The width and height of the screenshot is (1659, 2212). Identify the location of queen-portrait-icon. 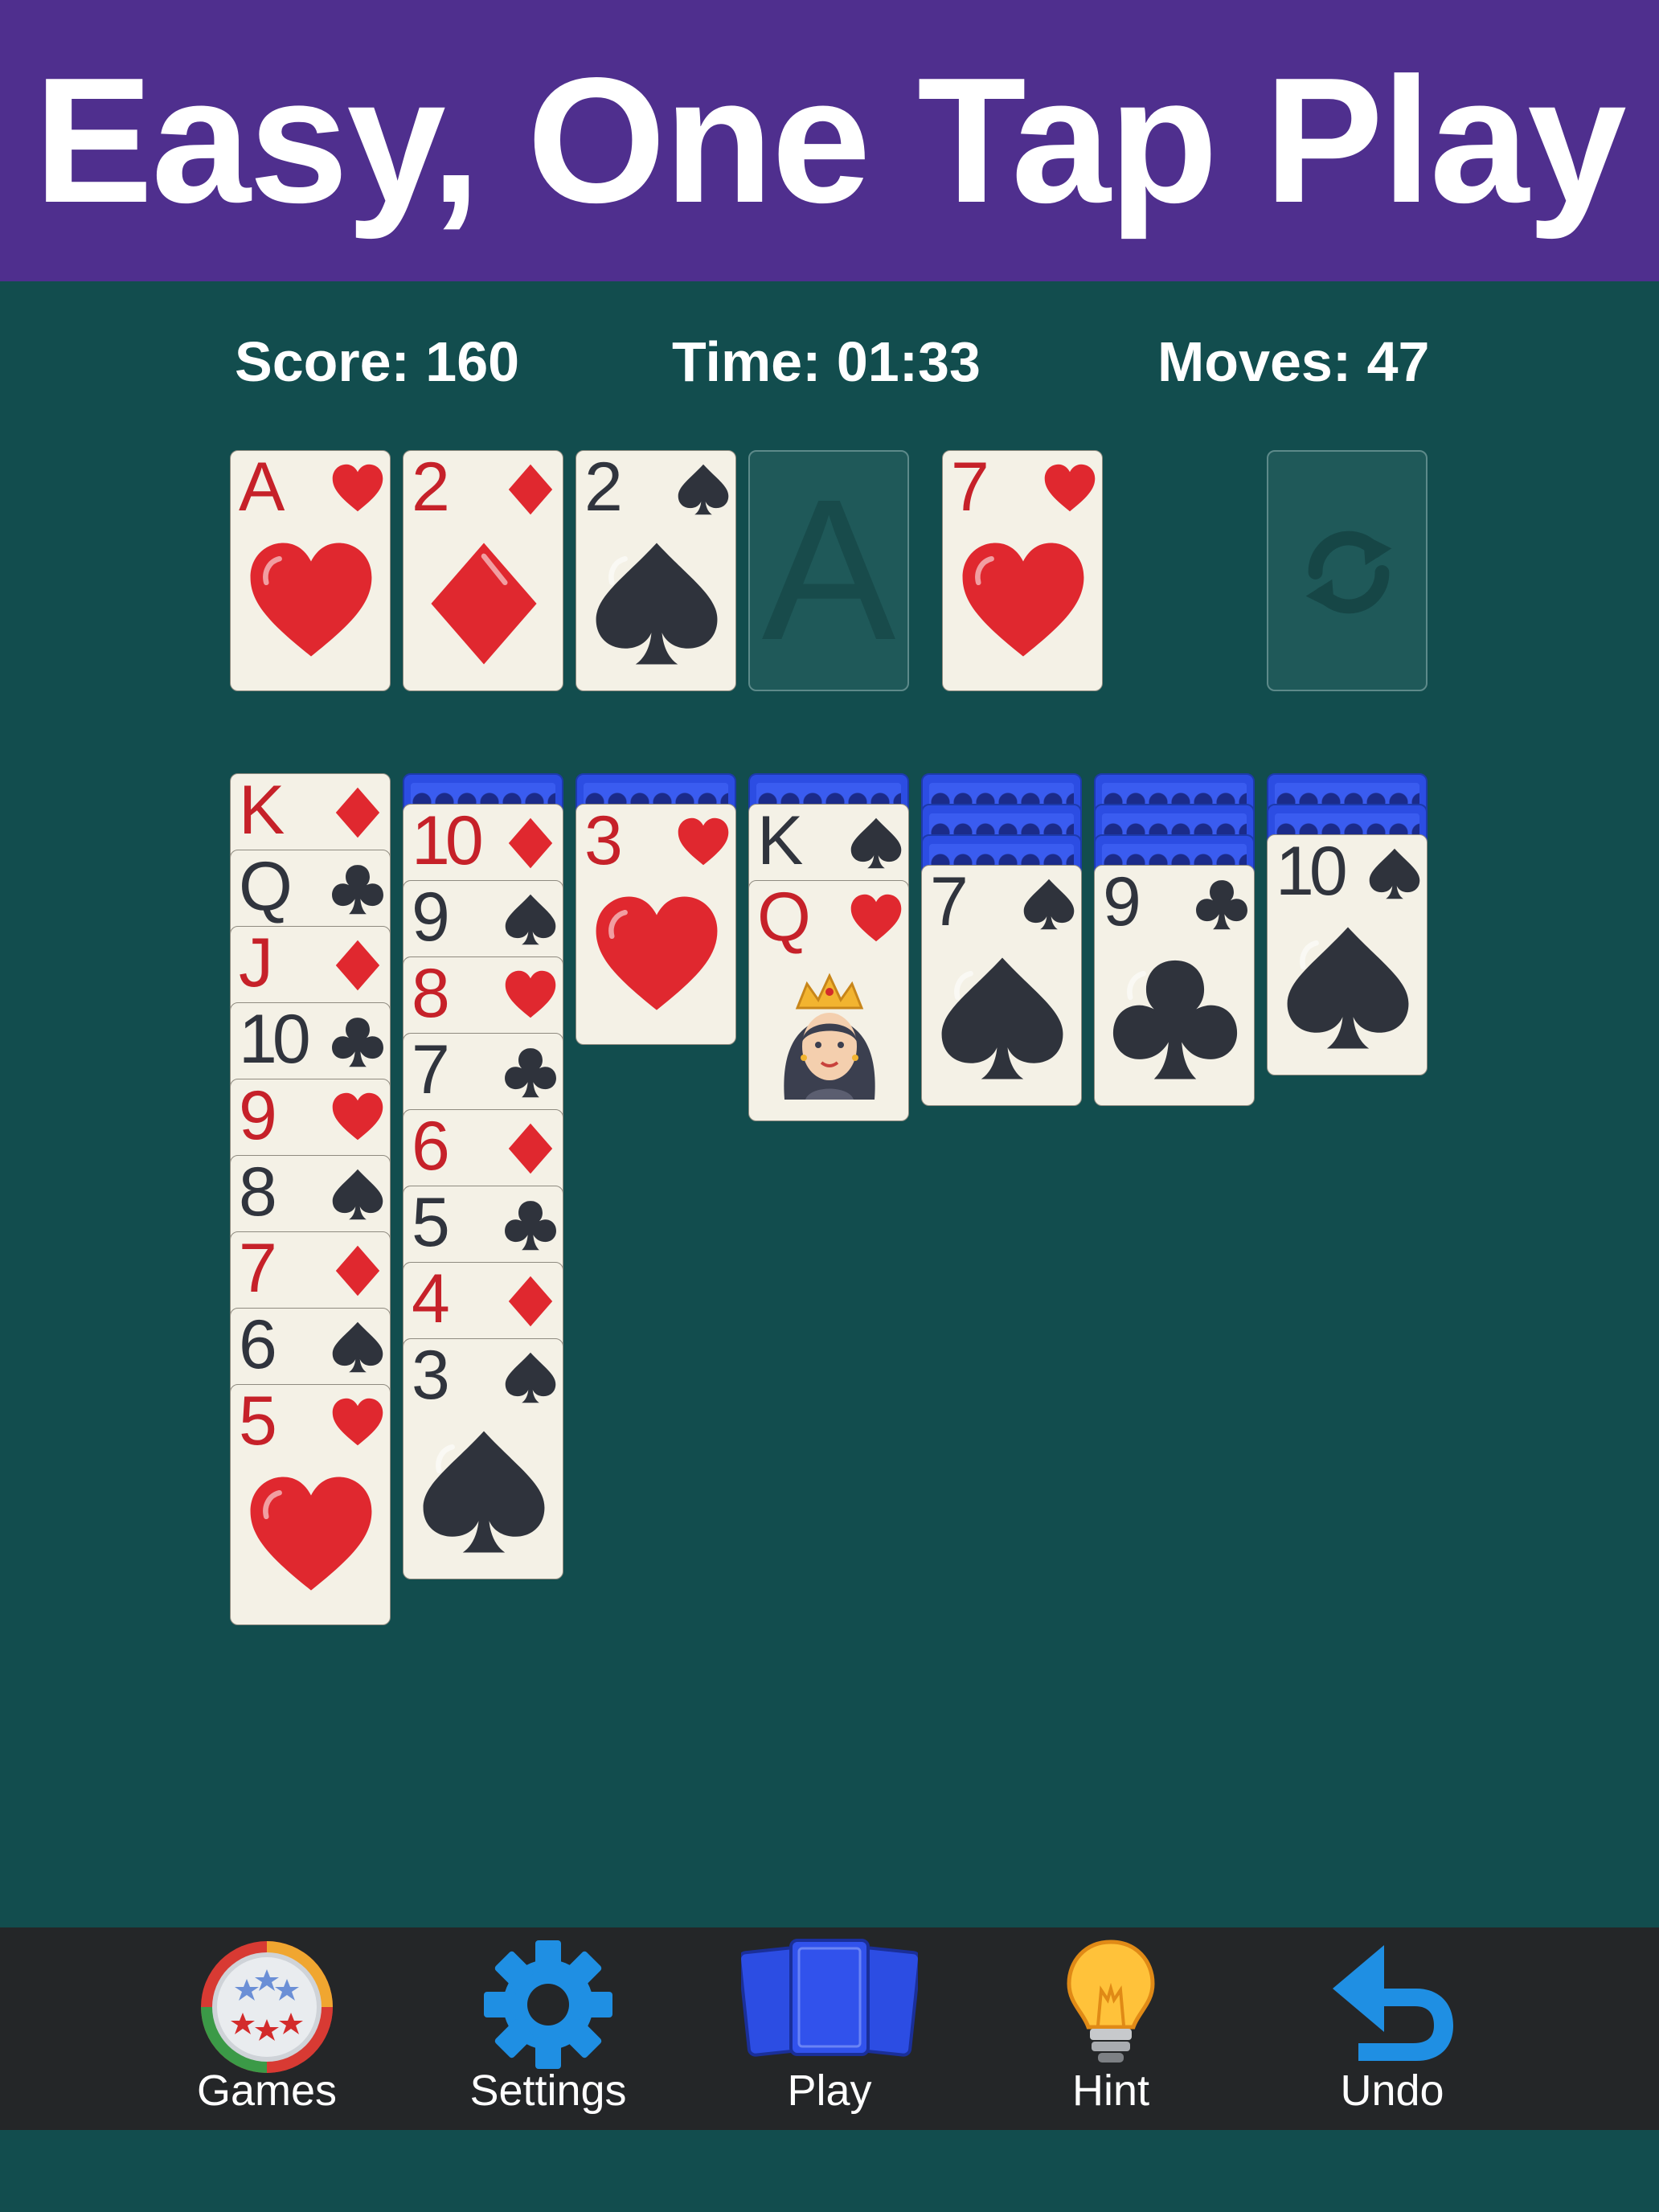
(829, 1036).